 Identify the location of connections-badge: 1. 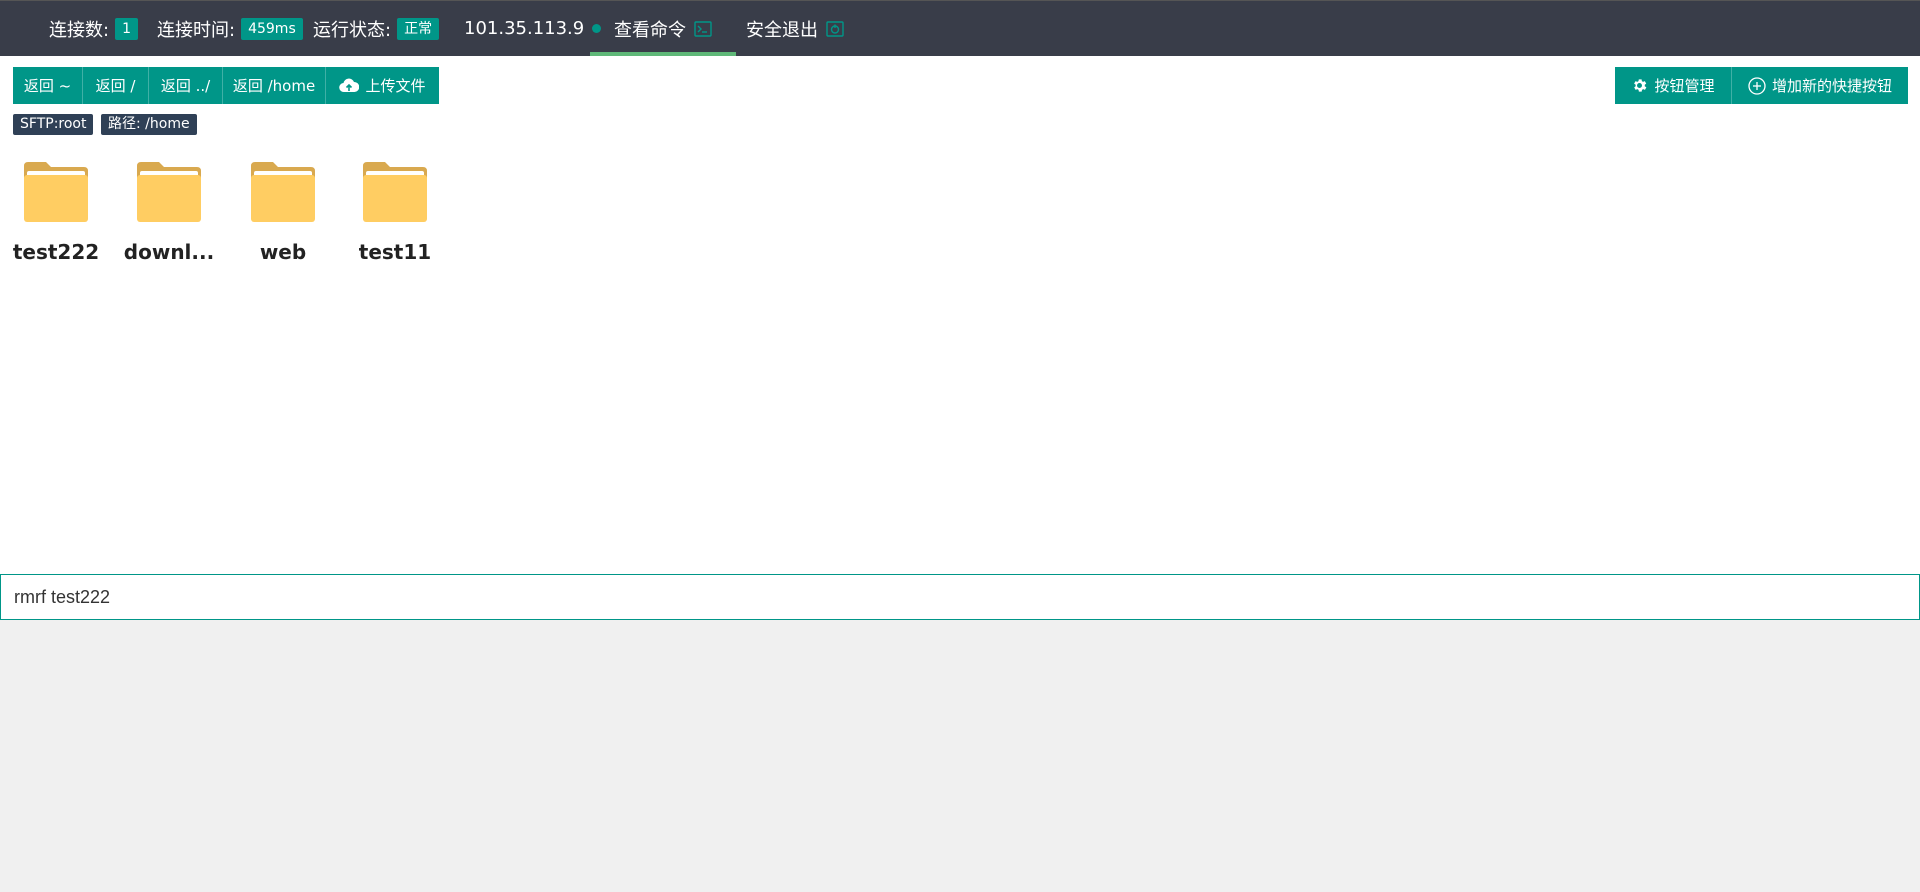
(126, 28).